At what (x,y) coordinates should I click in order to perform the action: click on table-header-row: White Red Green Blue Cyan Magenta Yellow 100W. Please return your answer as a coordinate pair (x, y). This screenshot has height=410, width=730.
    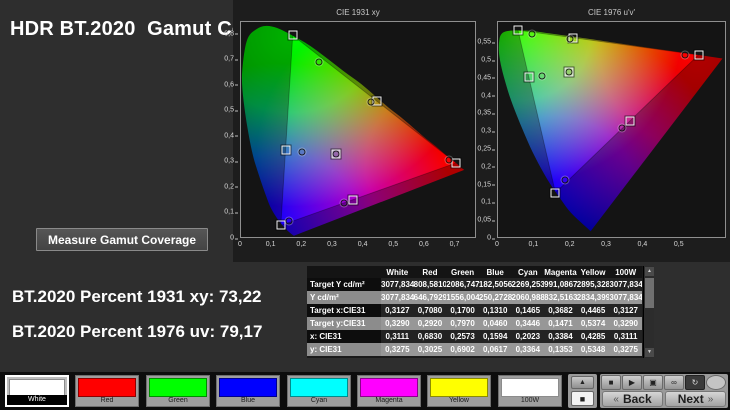
    Looking at the image, I should click on (474, 272).